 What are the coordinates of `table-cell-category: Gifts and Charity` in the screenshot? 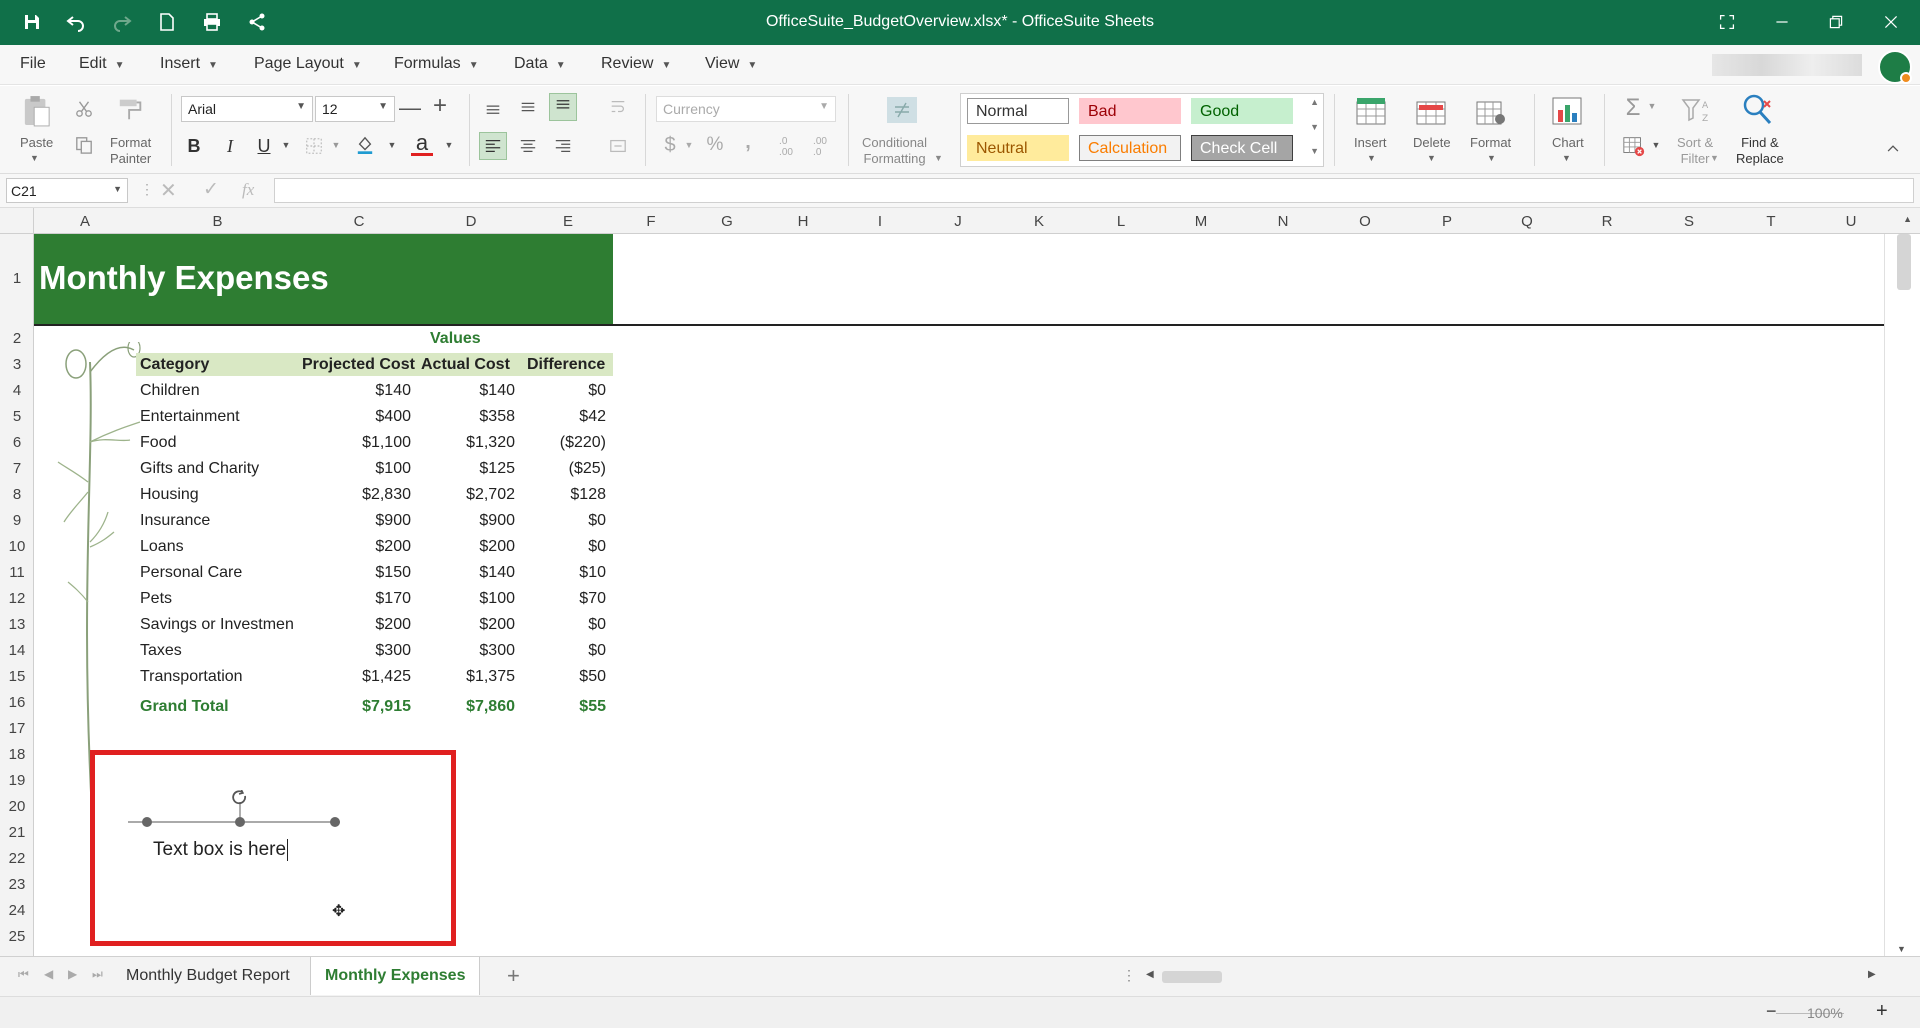 It's located at (199, 469).